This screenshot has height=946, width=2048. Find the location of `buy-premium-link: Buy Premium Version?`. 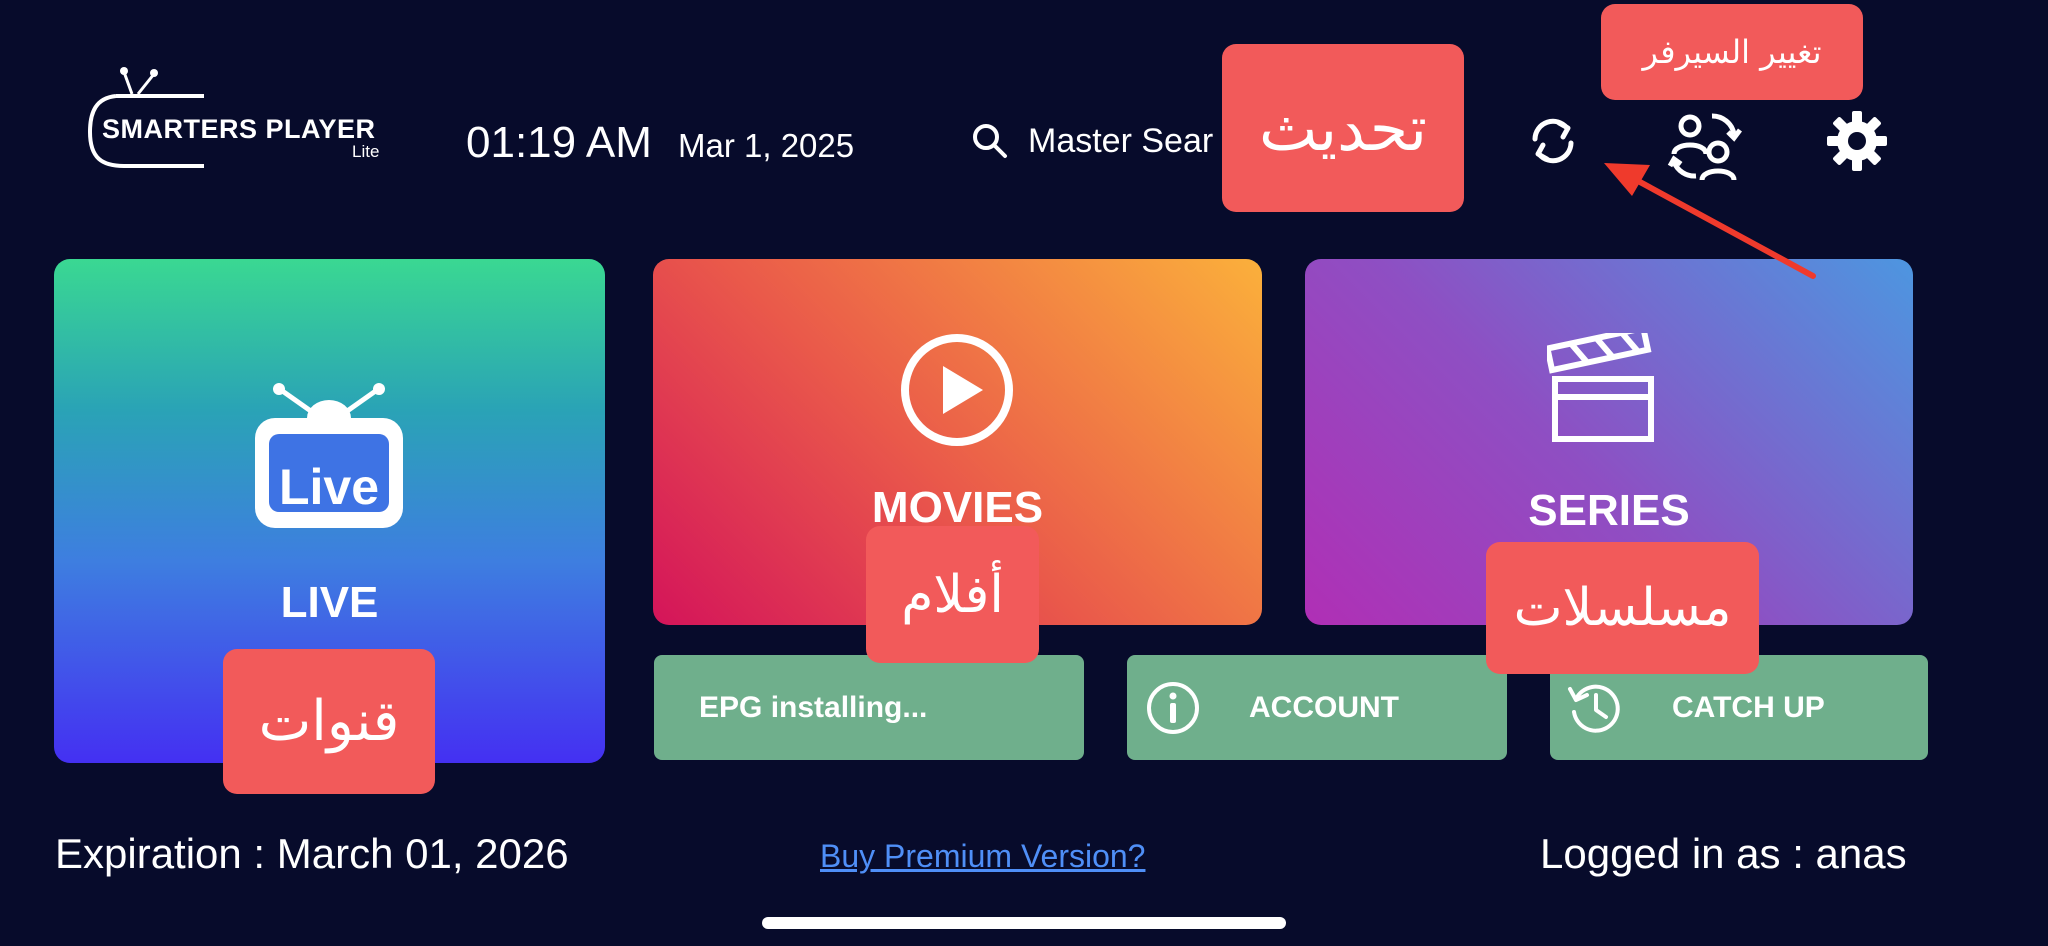

buy-premium-link: Buy Premium Version? is located at coordinates (982, 856).